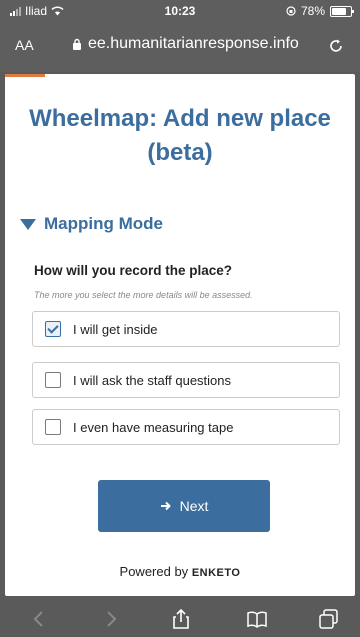  Describe the element at coordinates (39, 619) in the screenshot. I see `back-icon` at that location.